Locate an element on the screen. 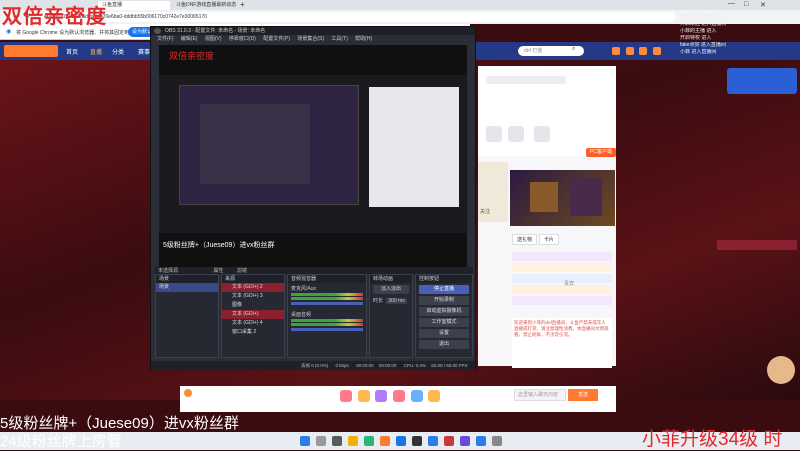 This screenshot has width=800, height=451. menu-profile: 配置文件(P) is located at coordinates (276, 39).